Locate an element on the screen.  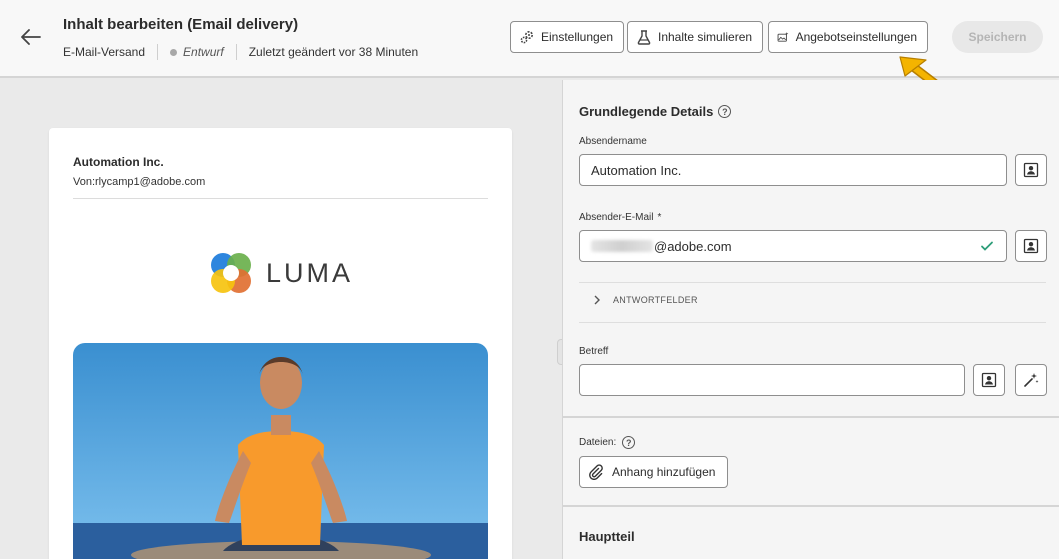
page-title: Inhalt bearbeiten (Email delivery) is located at coordinates (181, 24).